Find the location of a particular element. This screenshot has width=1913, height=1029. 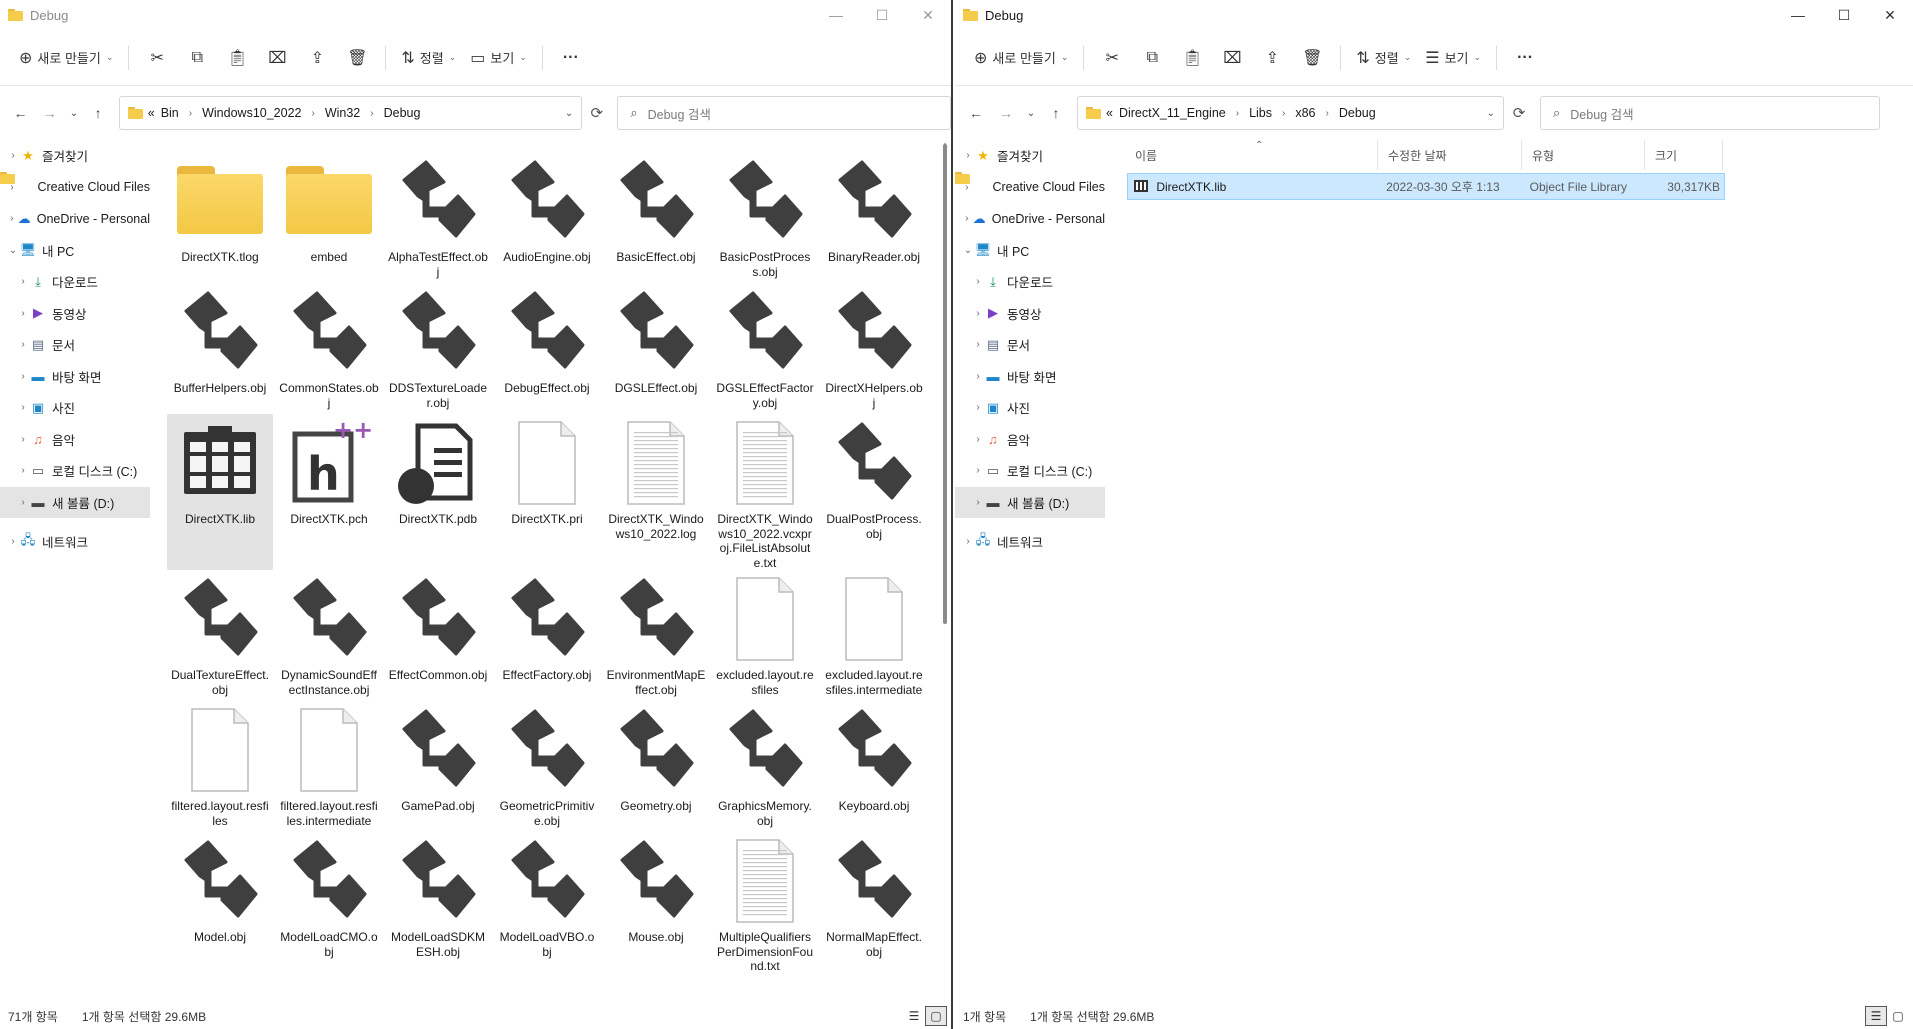

file-tile: BasicEffect.obj is located at coordinates (656, 217).